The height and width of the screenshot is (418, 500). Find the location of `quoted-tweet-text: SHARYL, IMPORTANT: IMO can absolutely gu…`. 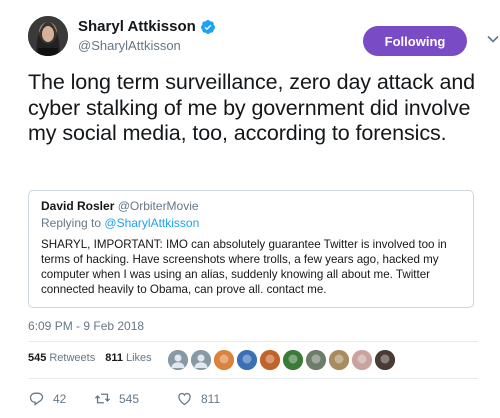

quoted-tweet-text: SHARYL, IMPORTANT: IMO can absolutely gu… is located at coordinates (244, 267).